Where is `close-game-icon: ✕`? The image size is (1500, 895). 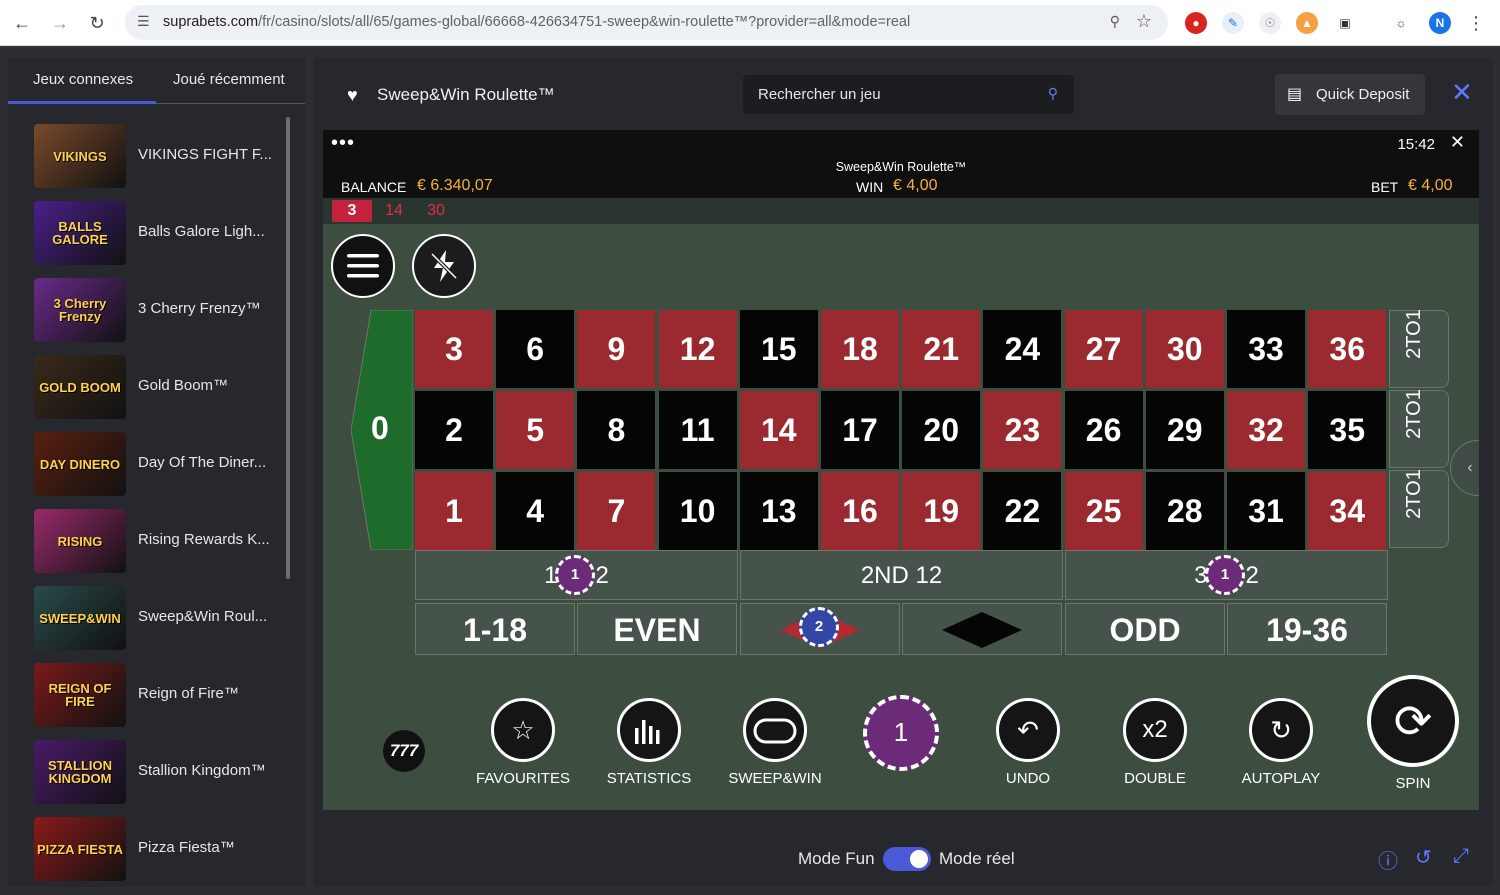 close-game-icon: ✕ is located at coordinates (1462, 92).